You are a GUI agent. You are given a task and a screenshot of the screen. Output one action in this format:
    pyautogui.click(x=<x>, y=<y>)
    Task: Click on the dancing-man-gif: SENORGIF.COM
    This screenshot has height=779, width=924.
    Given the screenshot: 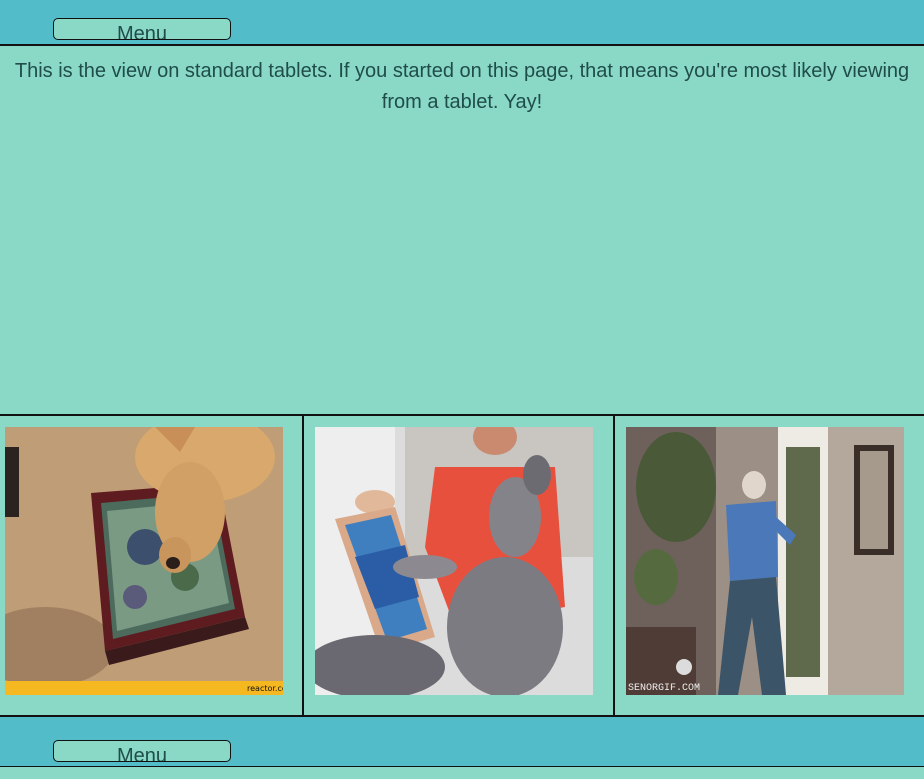 What is the action you would take?
    pyautogui.click(x=765, y=561)
    